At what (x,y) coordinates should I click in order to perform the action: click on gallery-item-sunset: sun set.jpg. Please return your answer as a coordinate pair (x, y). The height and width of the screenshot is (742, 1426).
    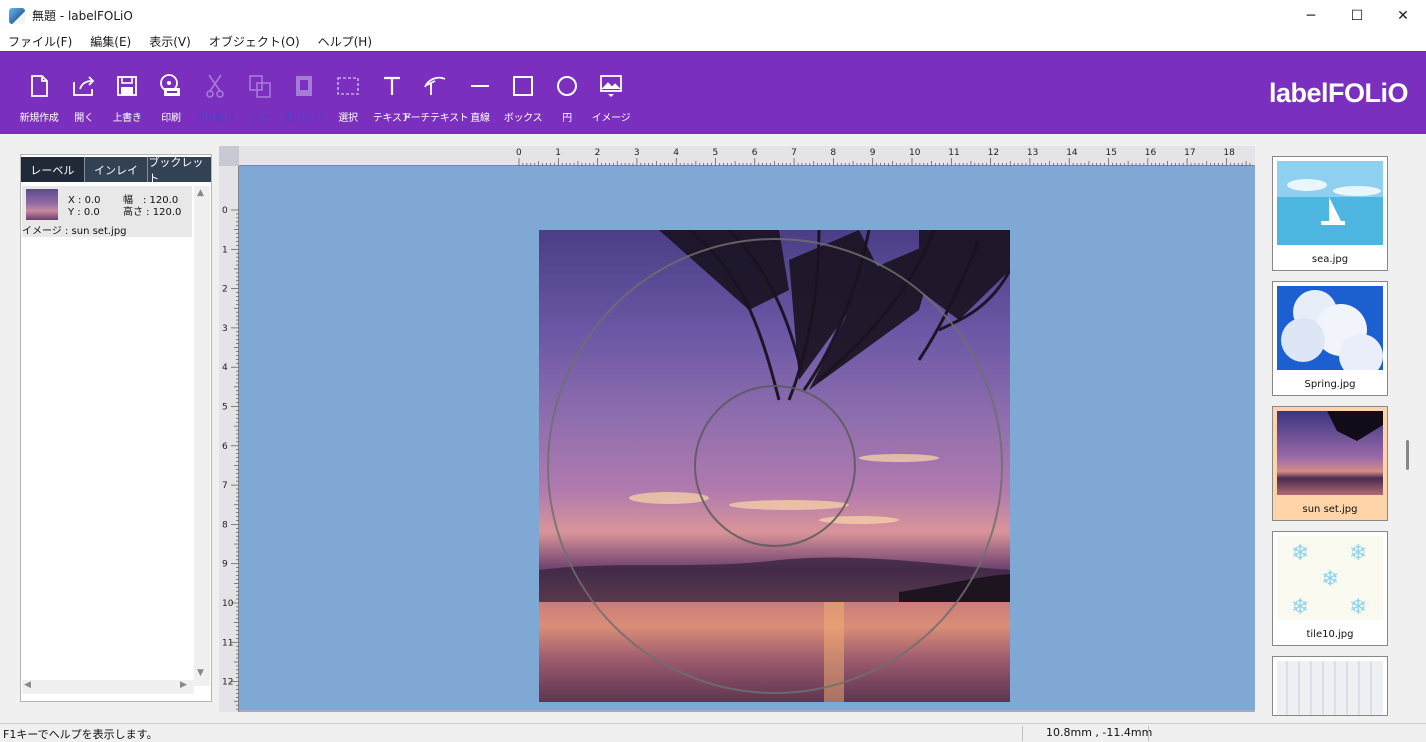
    Looking at the image, I should click on (1330, 463).